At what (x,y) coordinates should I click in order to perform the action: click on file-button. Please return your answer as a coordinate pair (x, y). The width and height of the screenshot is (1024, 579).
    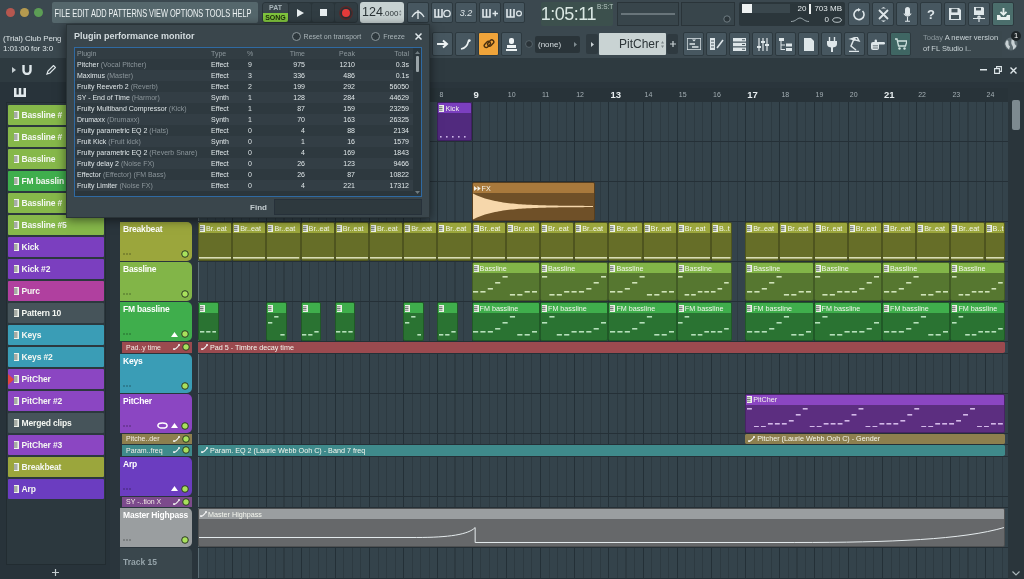
    Looking at the image, I should click on (808, 44).